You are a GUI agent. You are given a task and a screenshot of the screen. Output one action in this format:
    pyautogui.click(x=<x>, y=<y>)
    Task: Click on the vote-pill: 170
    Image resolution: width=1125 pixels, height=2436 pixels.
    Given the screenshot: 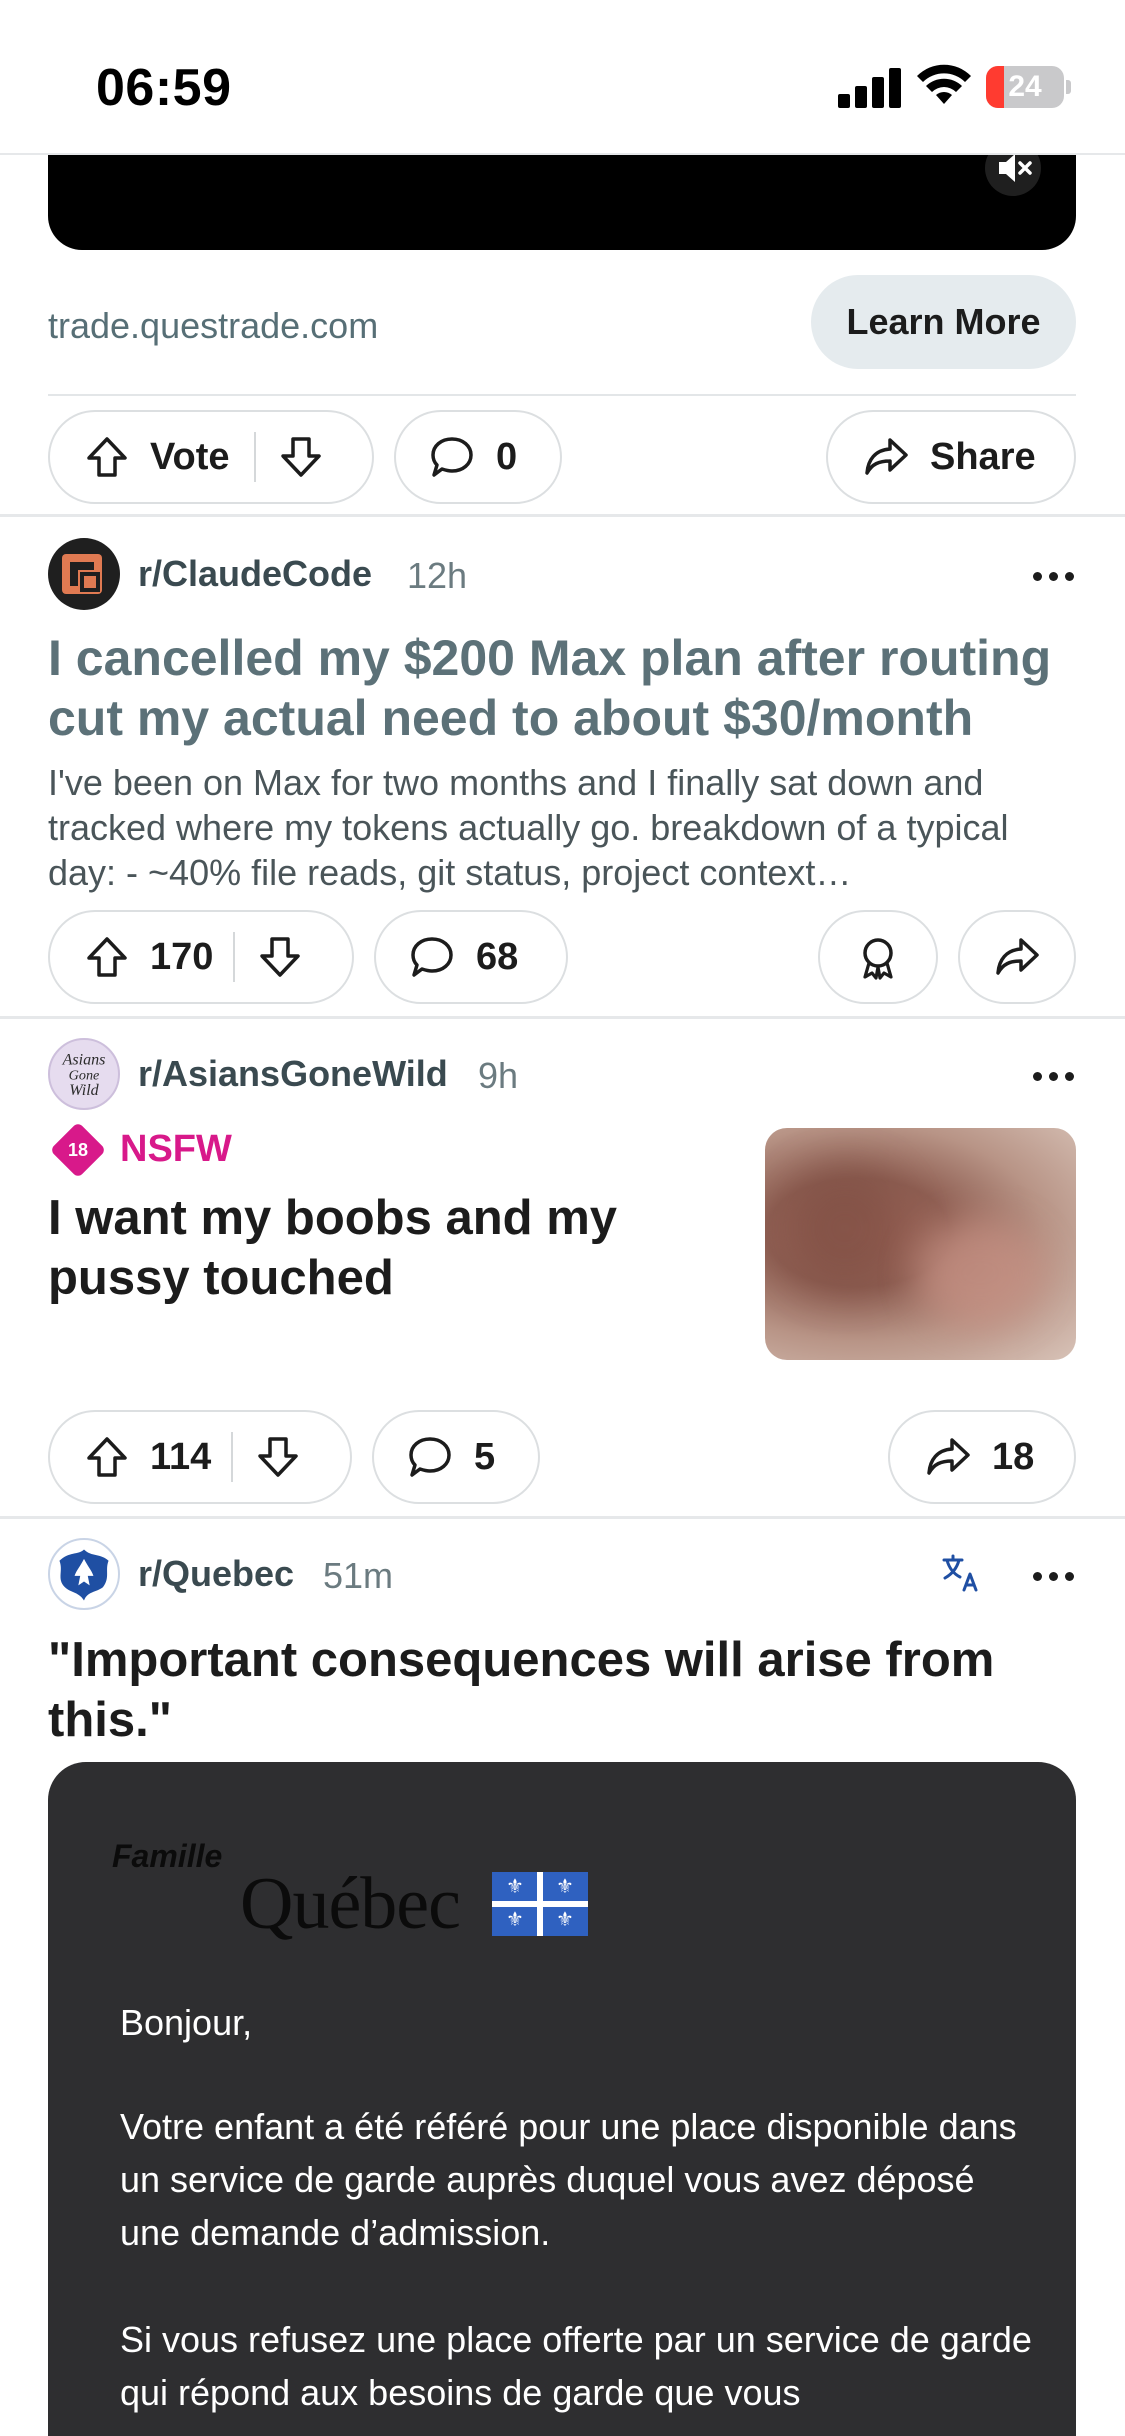 What is the action you would take?
    pyautogui.click(x=201, y=957)
    